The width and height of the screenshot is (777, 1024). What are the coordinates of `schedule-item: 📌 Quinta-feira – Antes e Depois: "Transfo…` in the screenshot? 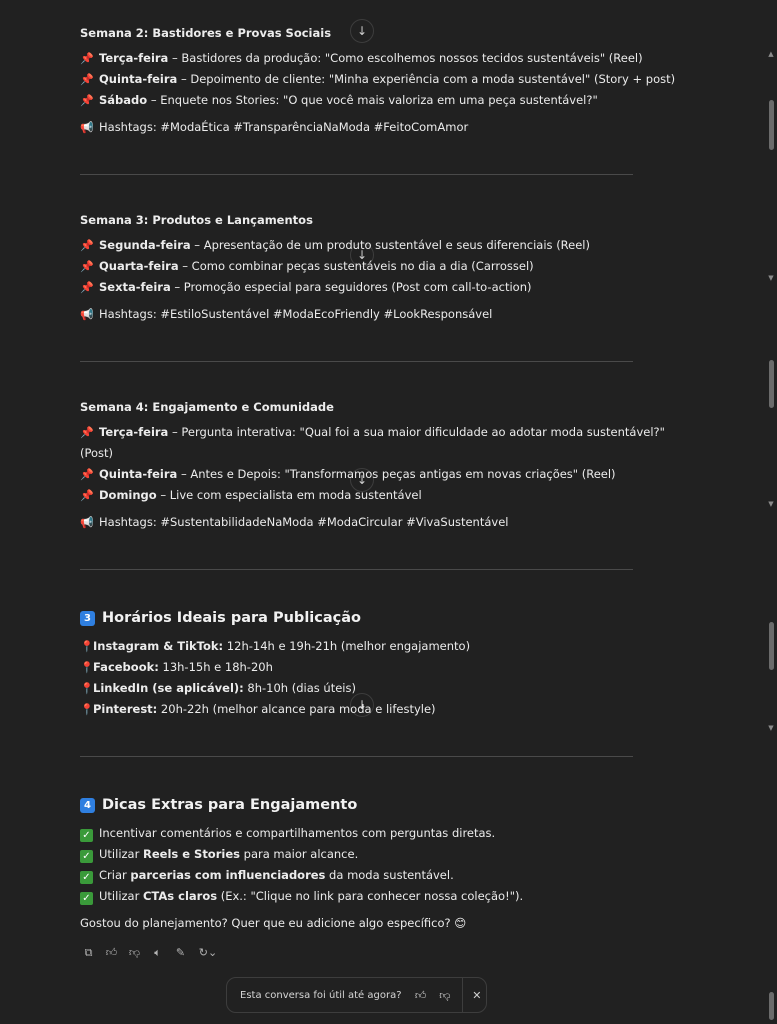 It's located at (348, 474).